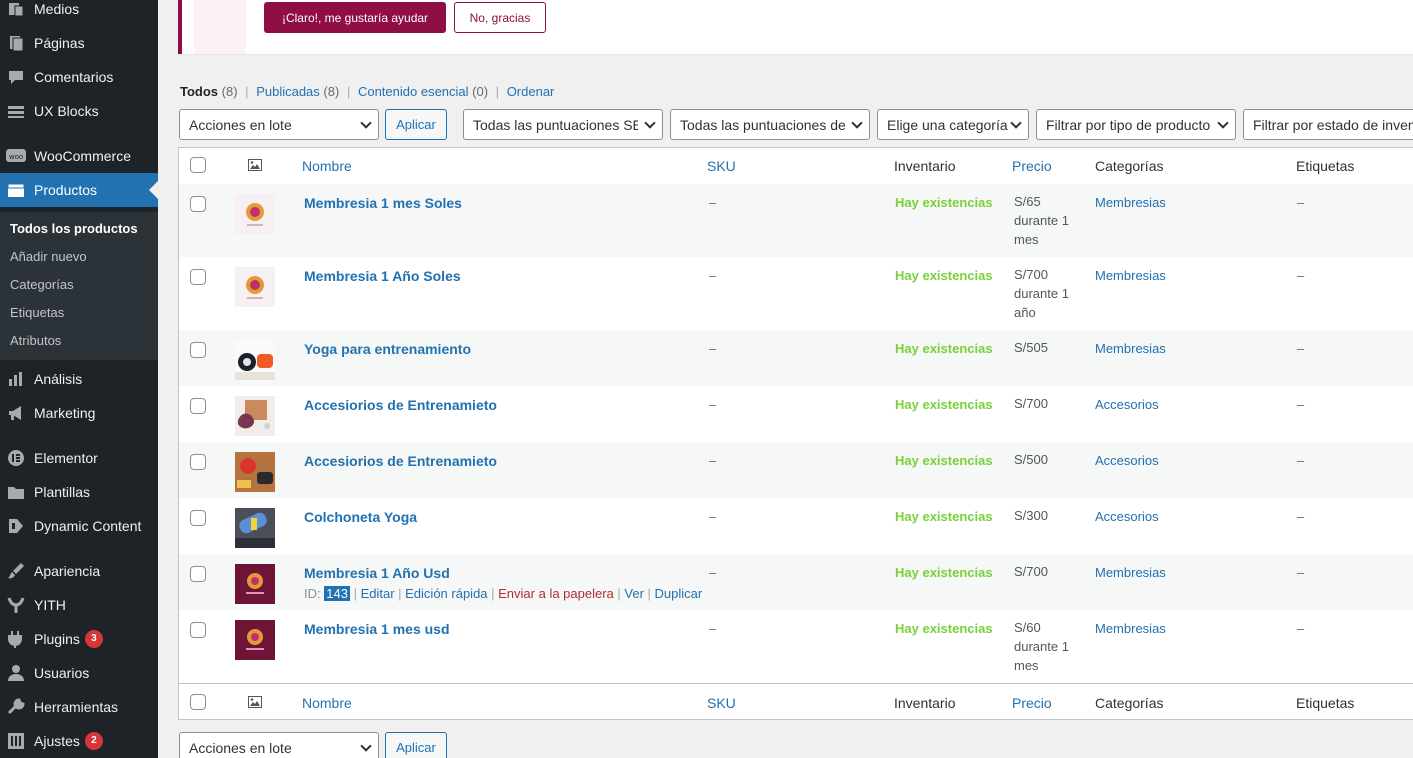 The width and height of the screenshot is (1413, 758). What do you see at coordinates (679, 593) in the screenshot?
I see `duplicate-link: Duplicar` at bounding box center [679, 593].